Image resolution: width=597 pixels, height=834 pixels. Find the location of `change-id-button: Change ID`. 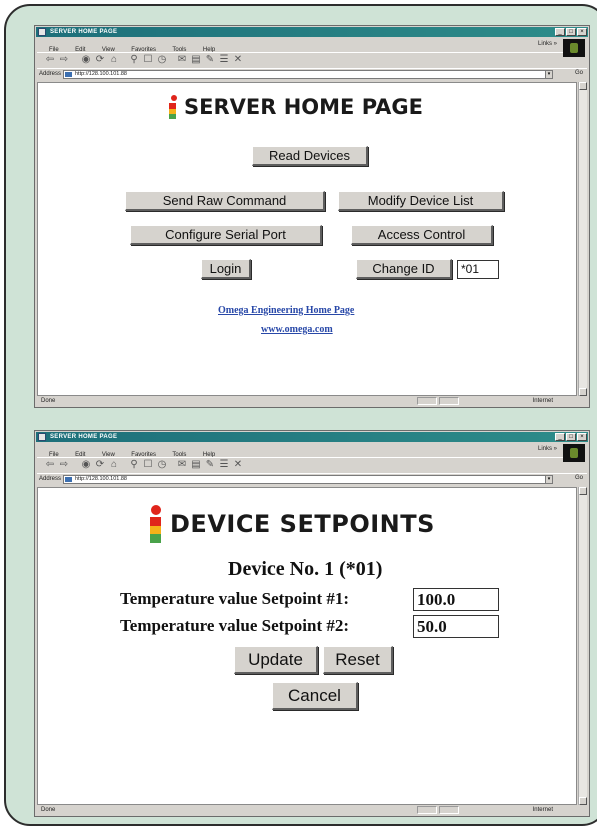

change-id-button: Change ID is located at coordinates (404, 269).